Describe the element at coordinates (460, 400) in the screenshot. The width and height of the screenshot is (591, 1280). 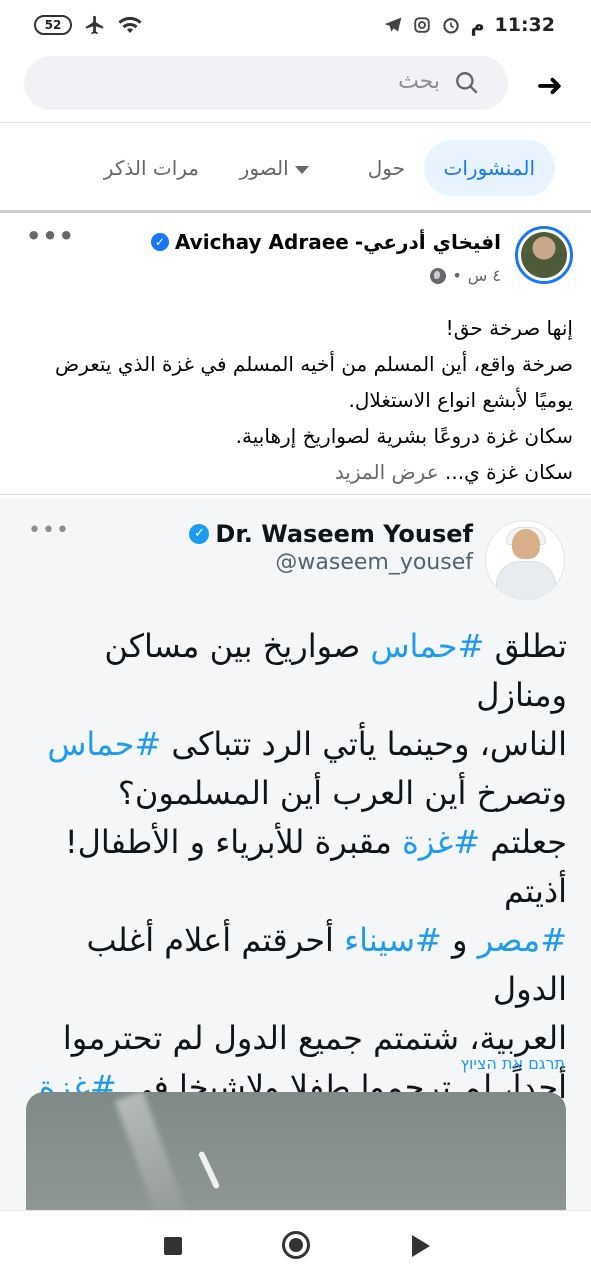
I see `post-line: يوميًا لأبشع انواع الاستغلال.` at that location.